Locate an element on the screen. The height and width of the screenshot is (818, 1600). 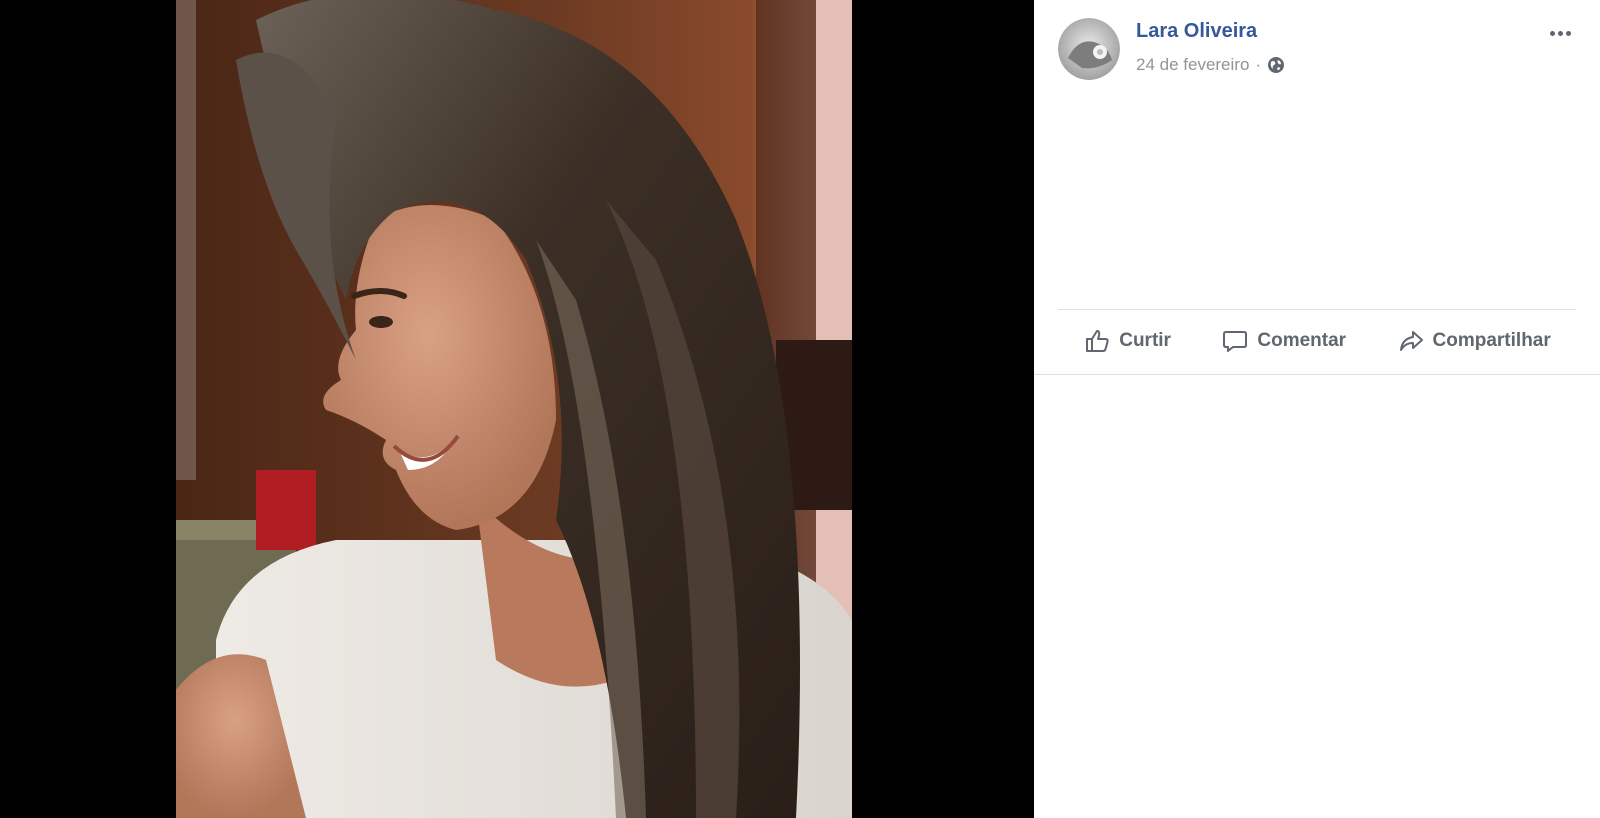
share-button: Compartilhar is located at coordinates (1474, 341).